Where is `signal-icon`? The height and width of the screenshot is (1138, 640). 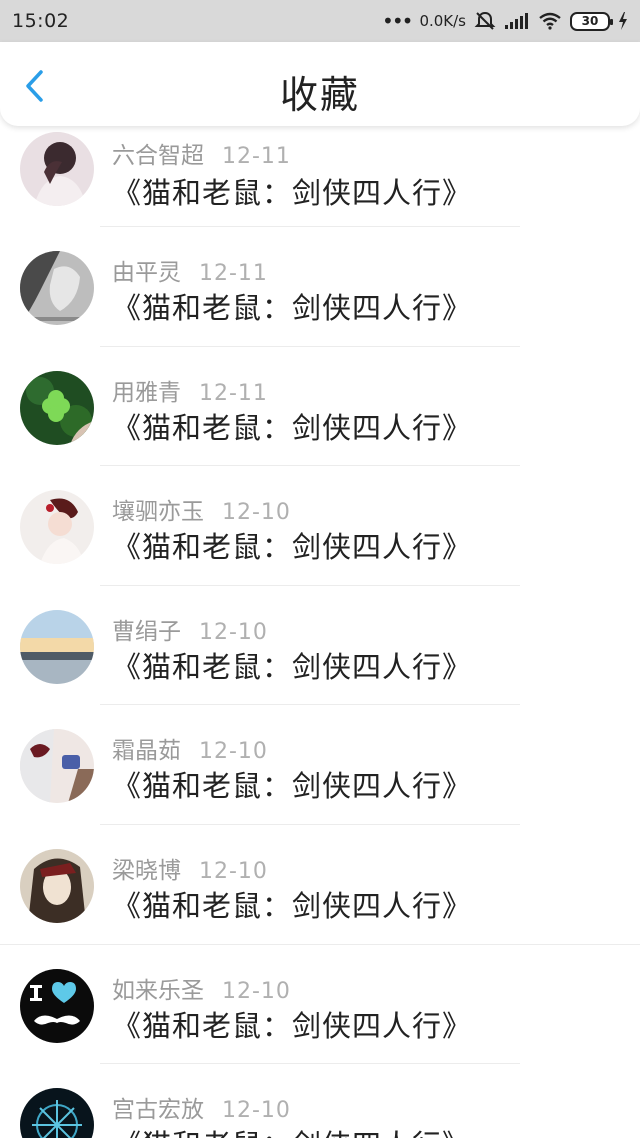 signal-icon is located at coordinates (517, 21).